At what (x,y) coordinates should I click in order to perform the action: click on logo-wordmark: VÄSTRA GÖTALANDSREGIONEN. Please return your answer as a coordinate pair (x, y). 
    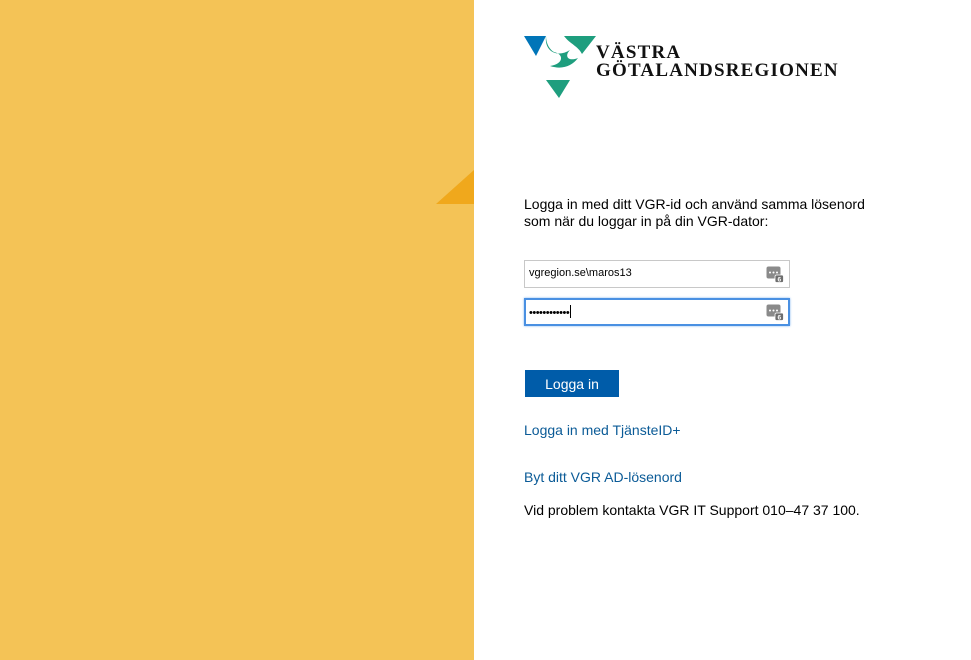
    Looking at the image, I should click on (717, 62).